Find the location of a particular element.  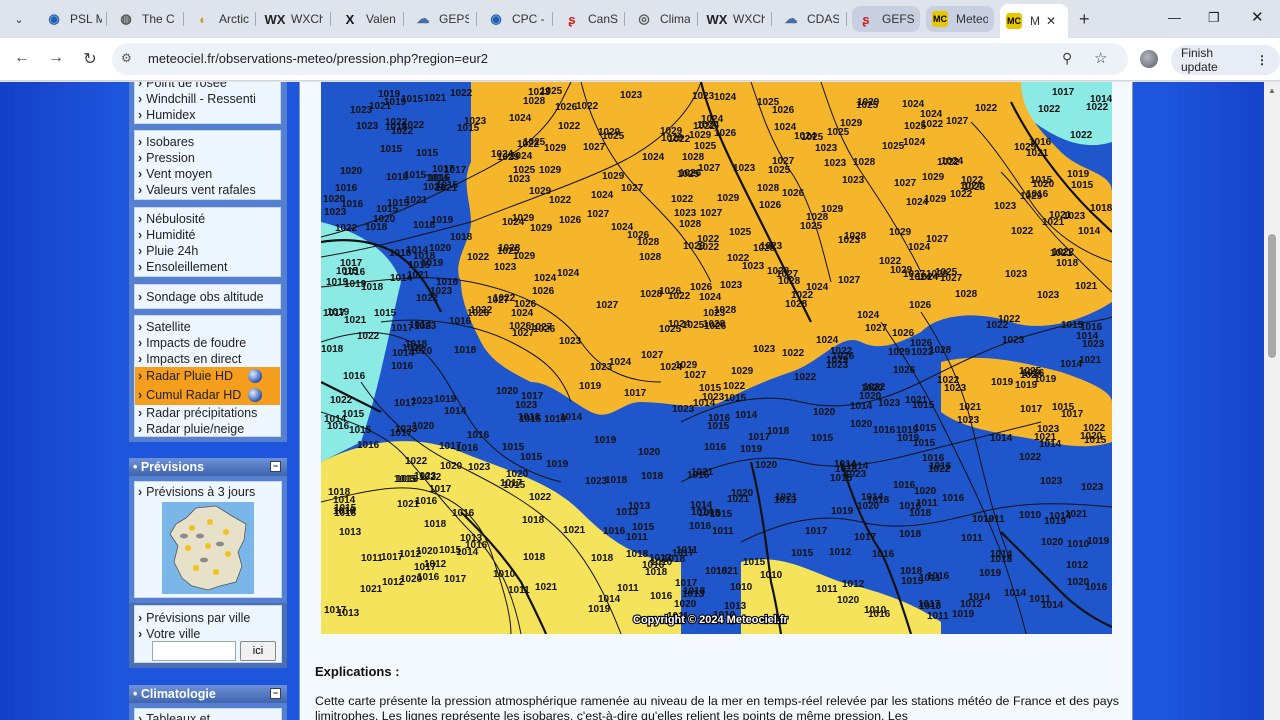

site-info-icon: ⚙ is located at coordinates (126, 58).